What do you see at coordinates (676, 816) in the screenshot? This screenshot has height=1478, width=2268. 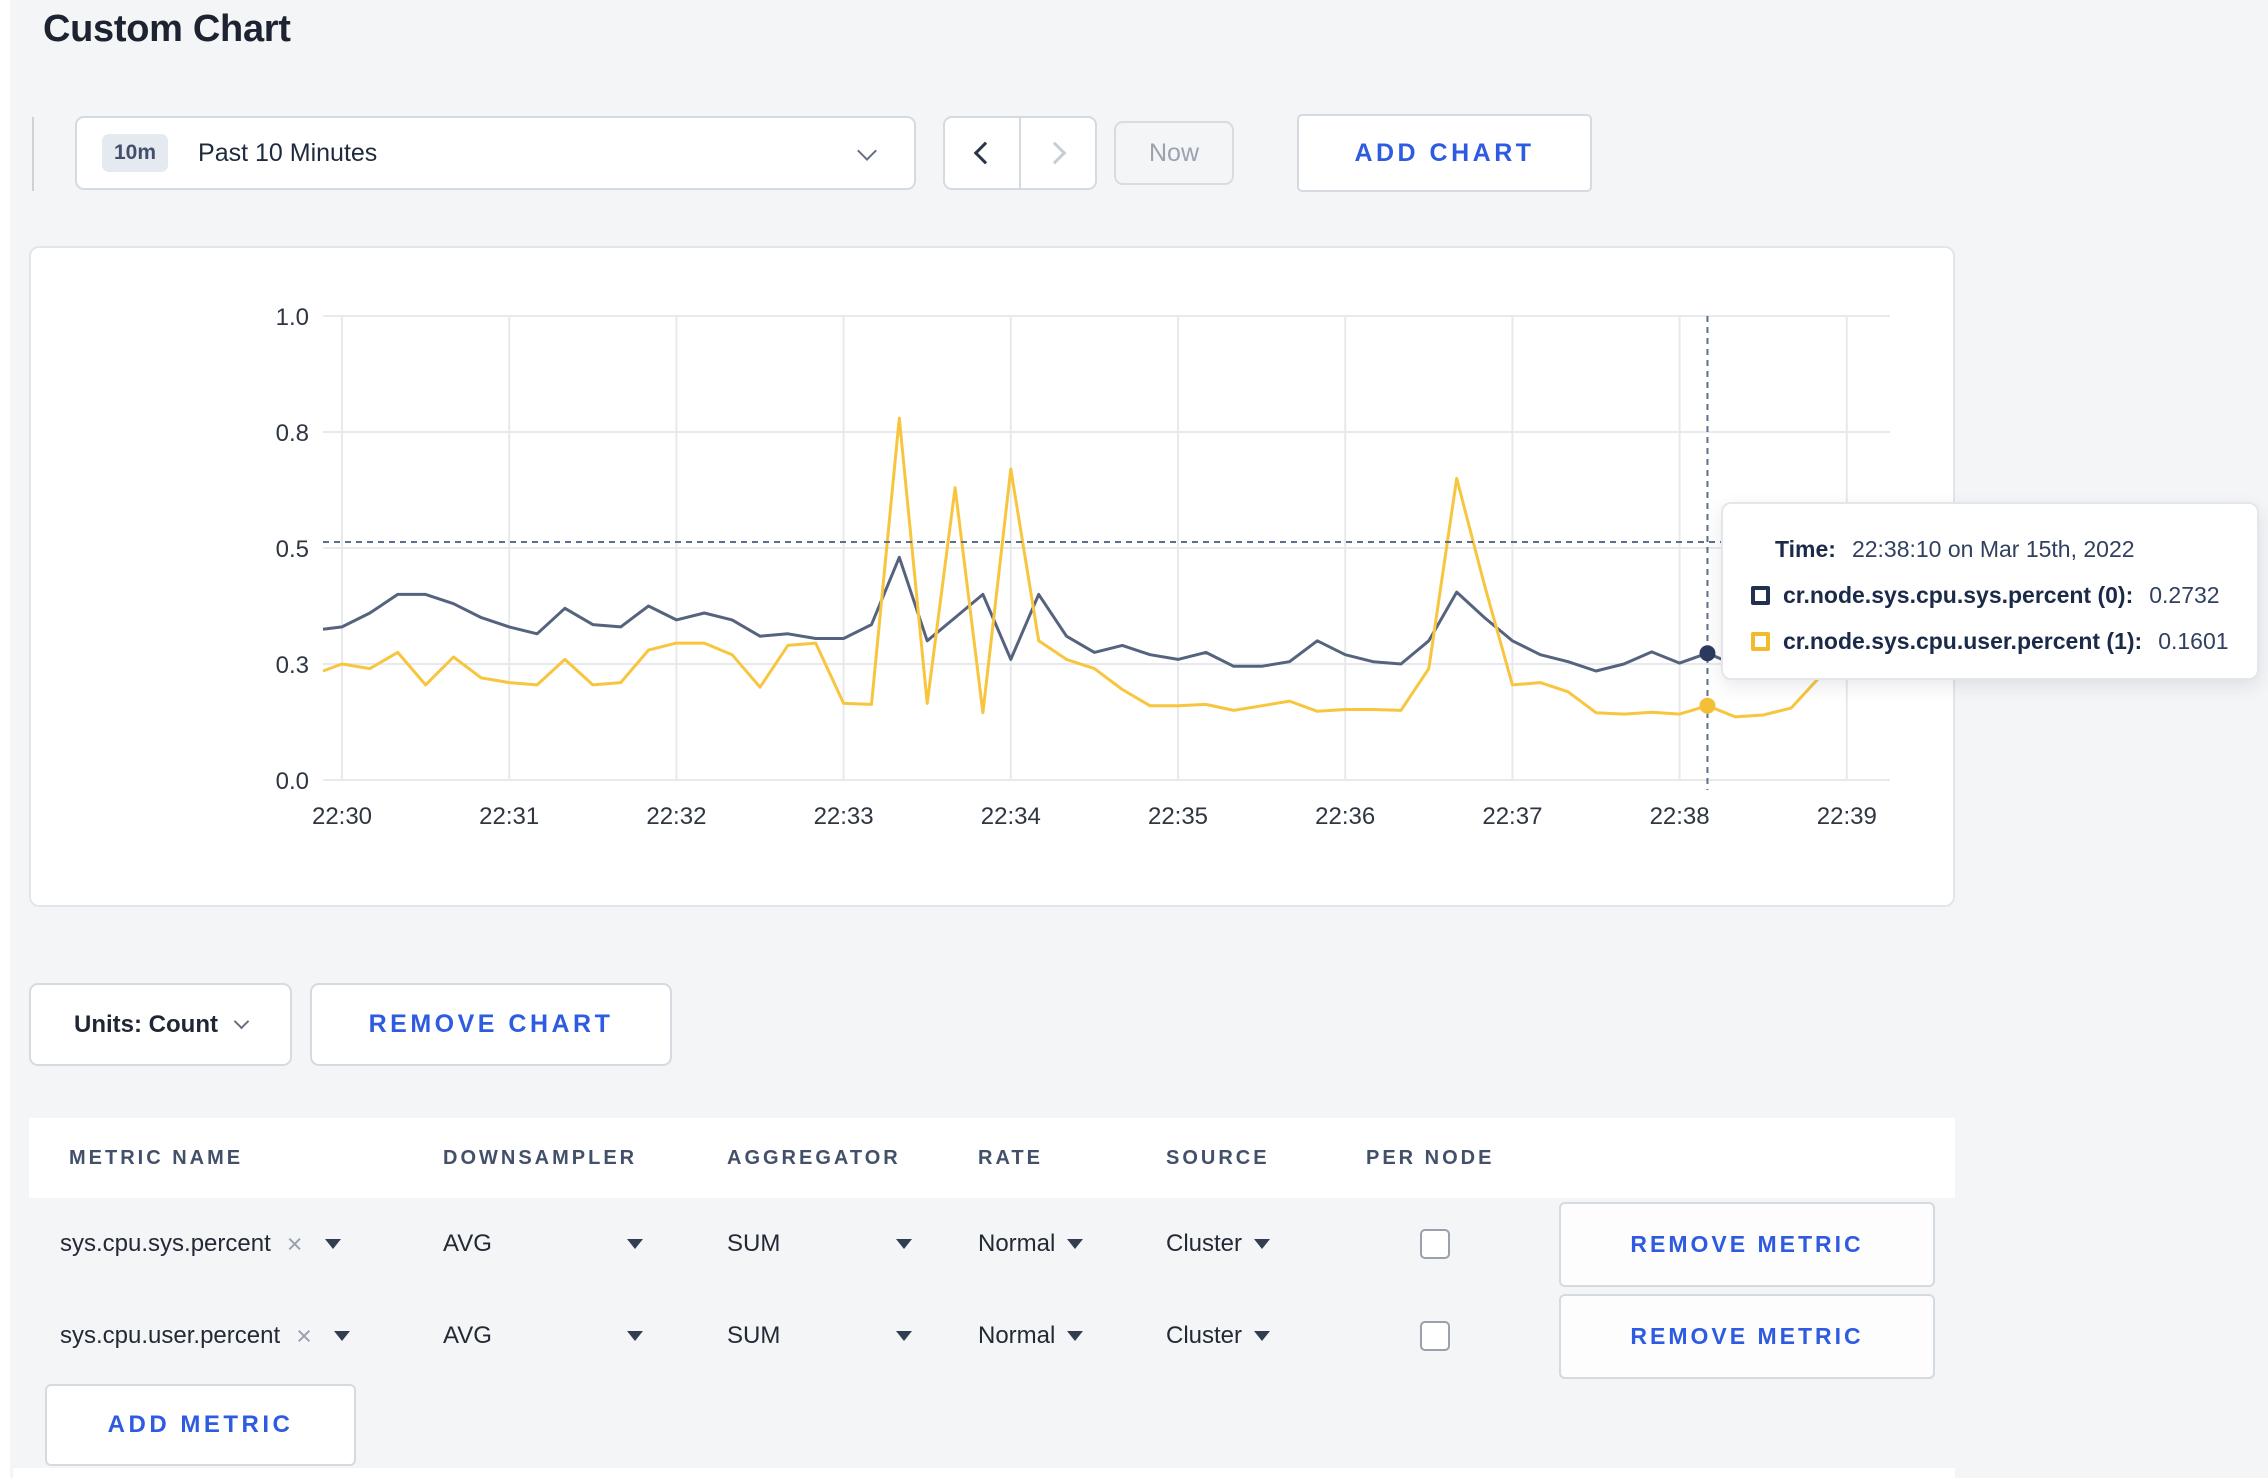 I see `svg-text: 22:32` at bounding box center [676, 816].